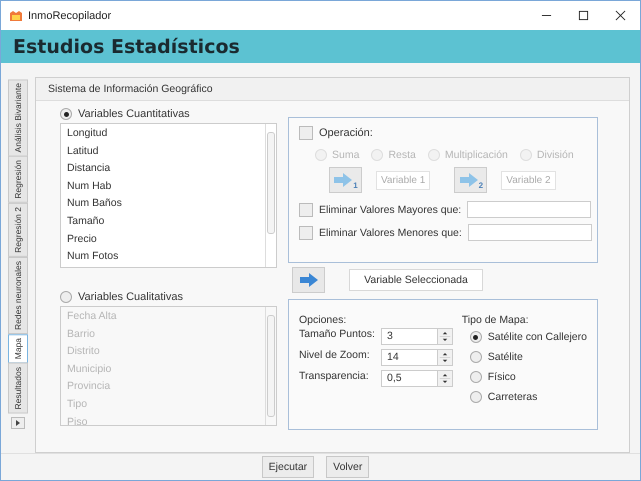 The height and width of the screenshot is (481, 641). Describe the element at coordinates (163, 257) in the screenshot. I see `list-item: Num Fotos` at that location.